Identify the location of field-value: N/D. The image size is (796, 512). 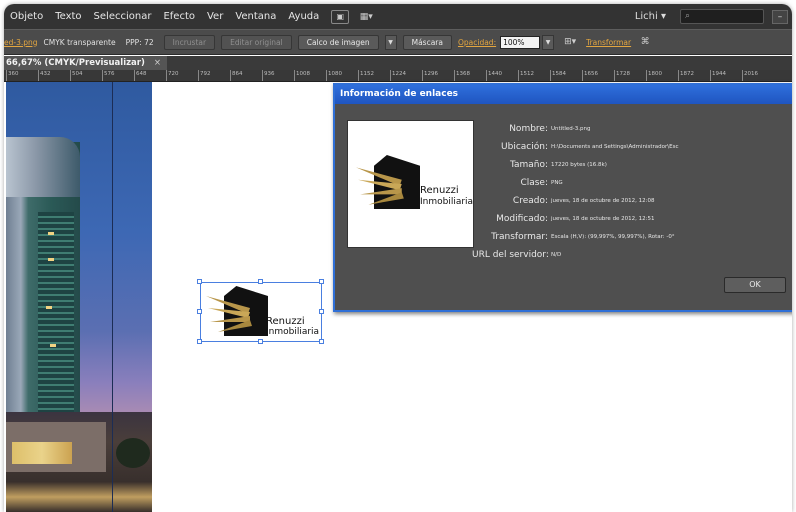
(556, 255).